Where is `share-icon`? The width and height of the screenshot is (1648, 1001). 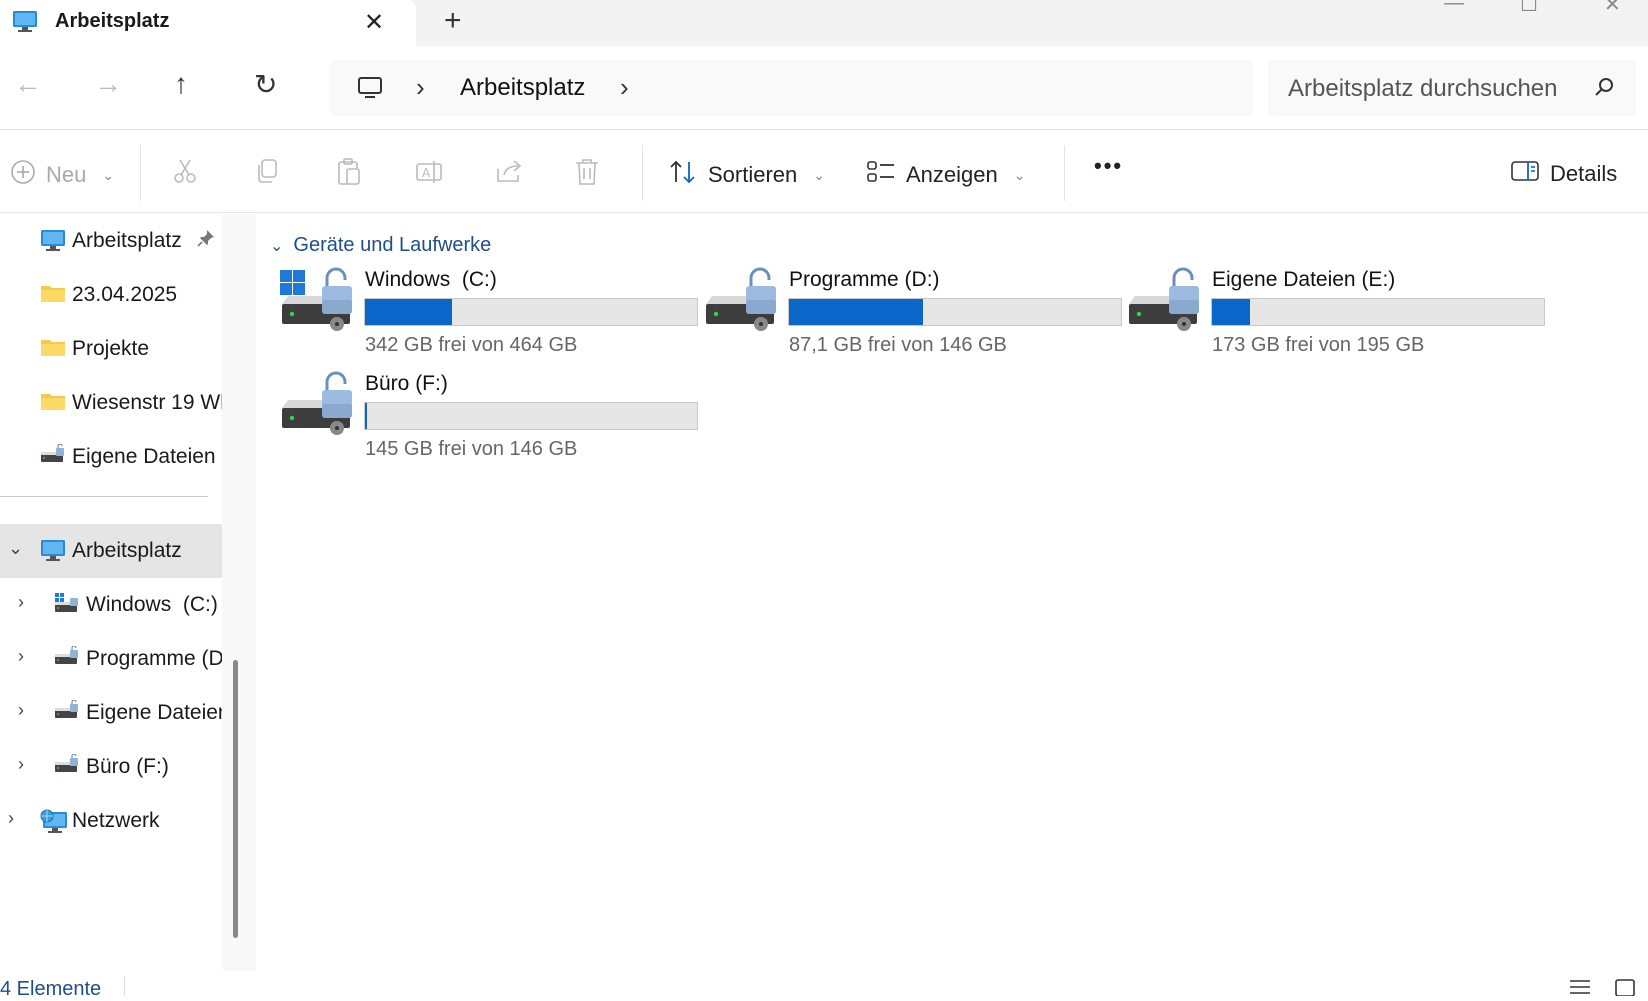
share-icon is located at coordinates (509, 174).